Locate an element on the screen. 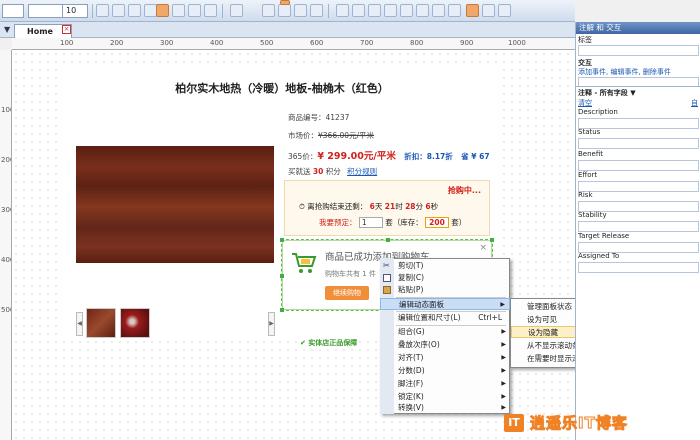 The width and height of the screenshot is (700, 440). status-field is located at coordinates (638, 143).